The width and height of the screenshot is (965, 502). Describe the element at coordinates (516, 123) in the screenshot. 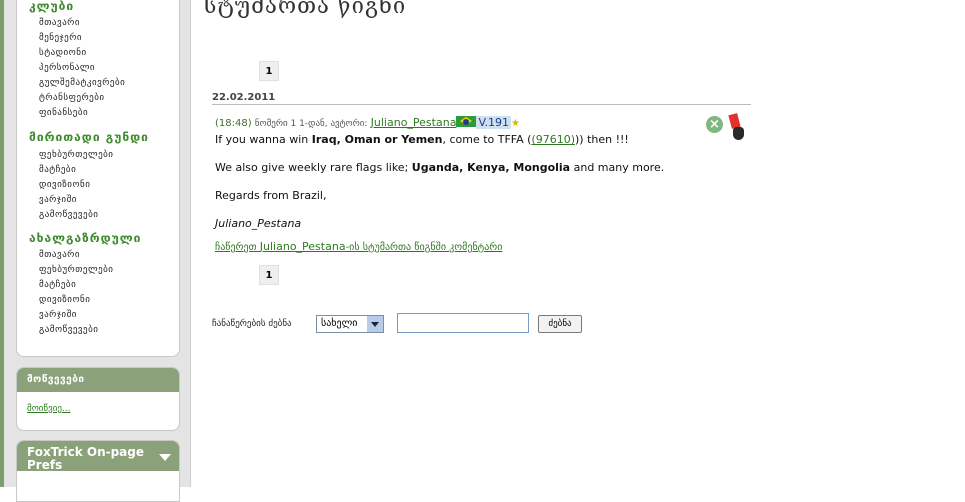

I see `star-icon: ★` at that location.